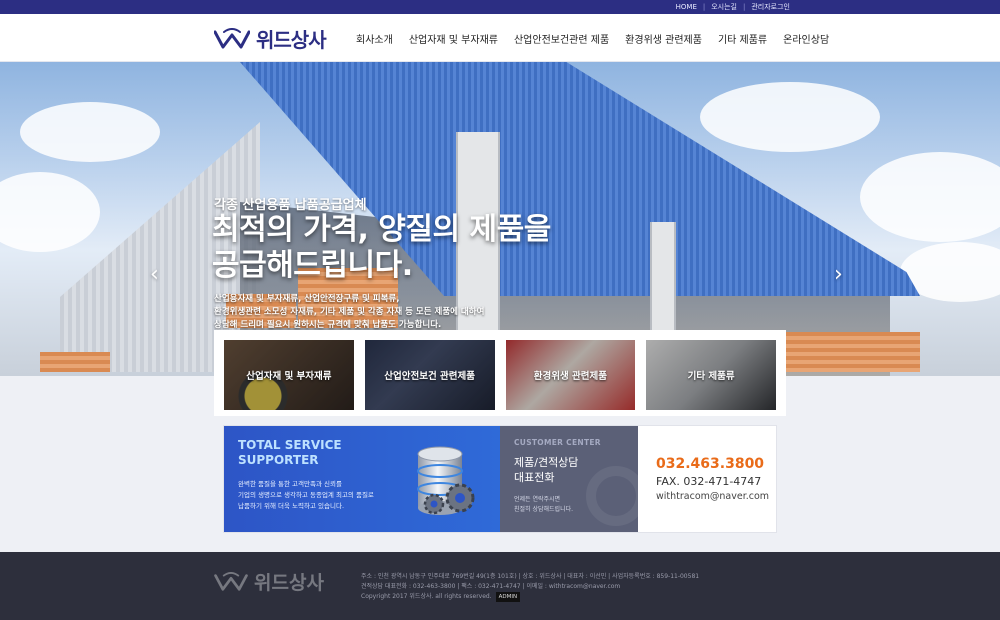 This screenshot has height=620, width=1000. Describe the element at coordinates (446, 480) in the screenshot. I see `database-gear-icon` at that location.